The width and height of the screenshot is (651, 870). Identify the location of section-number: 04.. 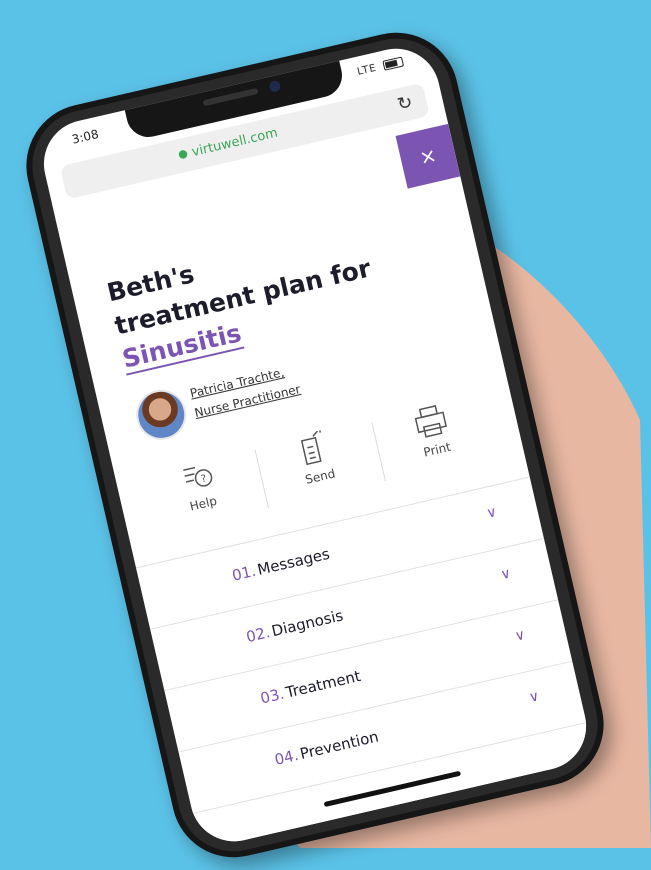
(286, 757).